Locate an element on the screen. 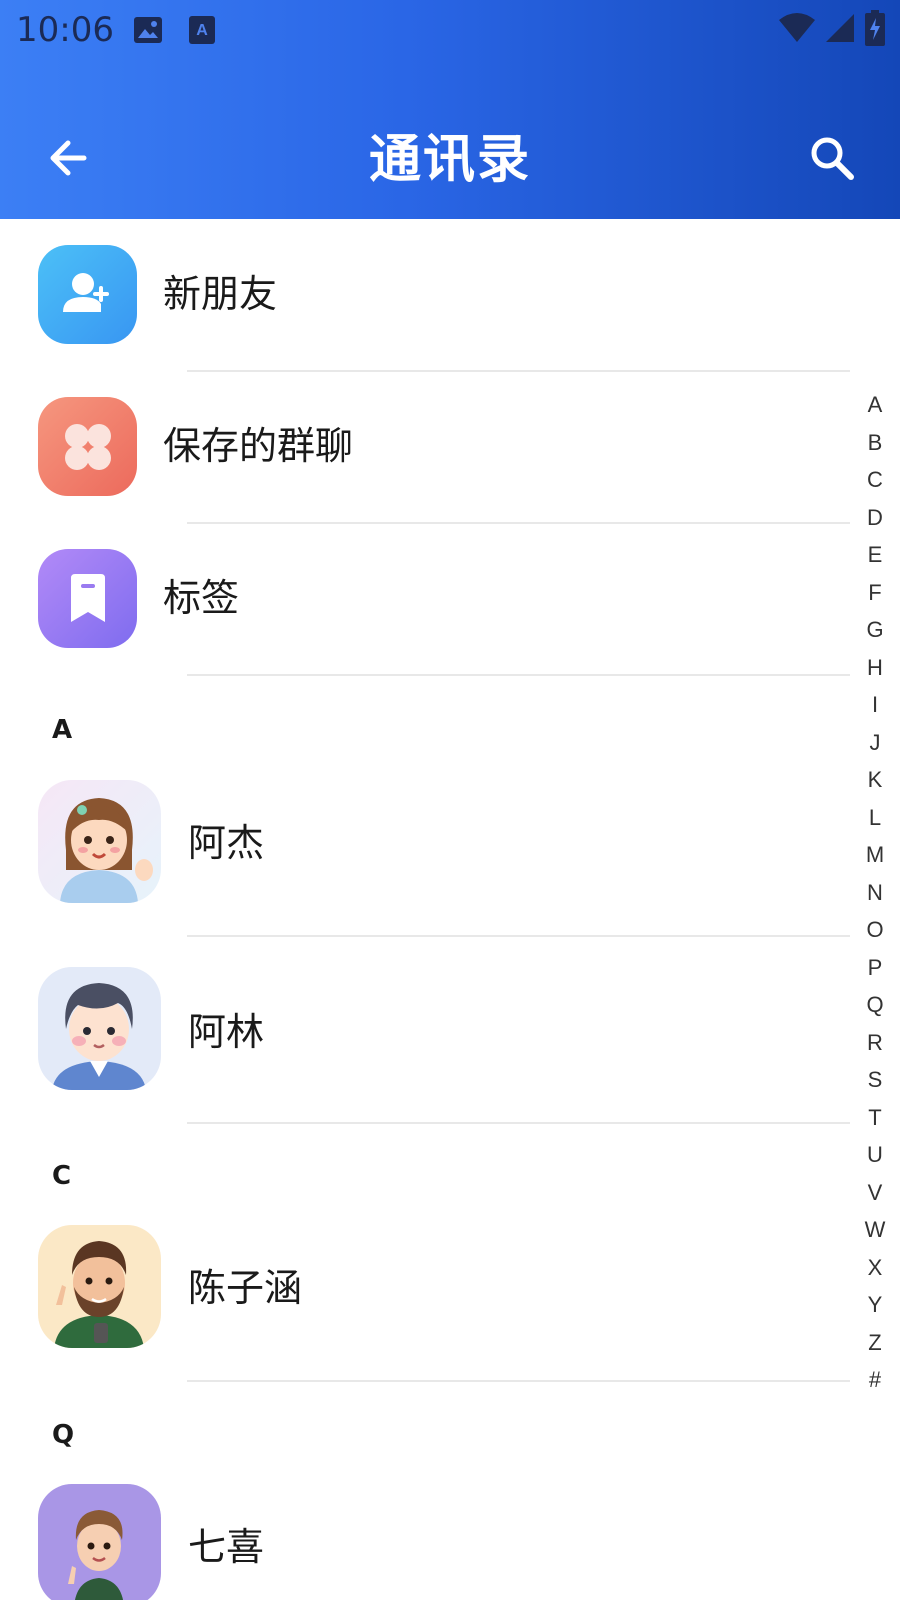 This screenshot has width=900, height=1600. app-bar: 通讯录 is located at coordinates (450, 160).